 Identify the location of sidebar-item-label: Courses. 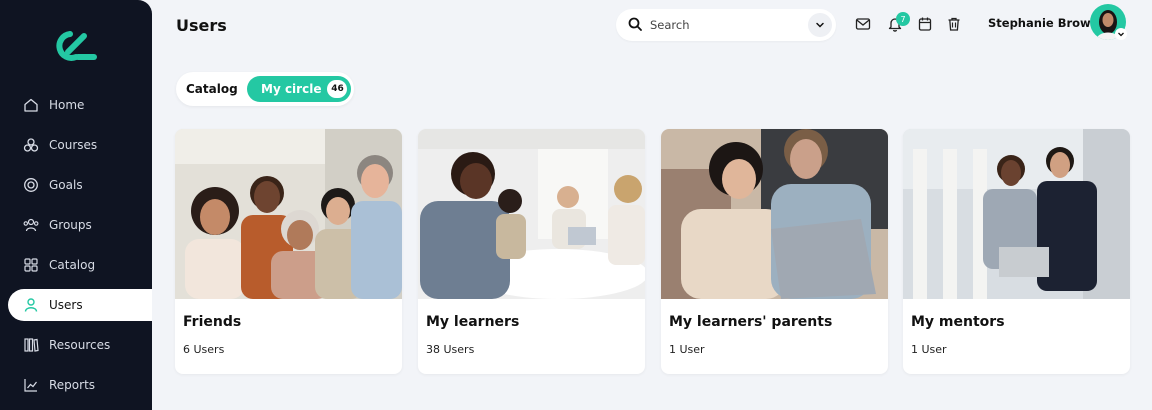
(73, 145).